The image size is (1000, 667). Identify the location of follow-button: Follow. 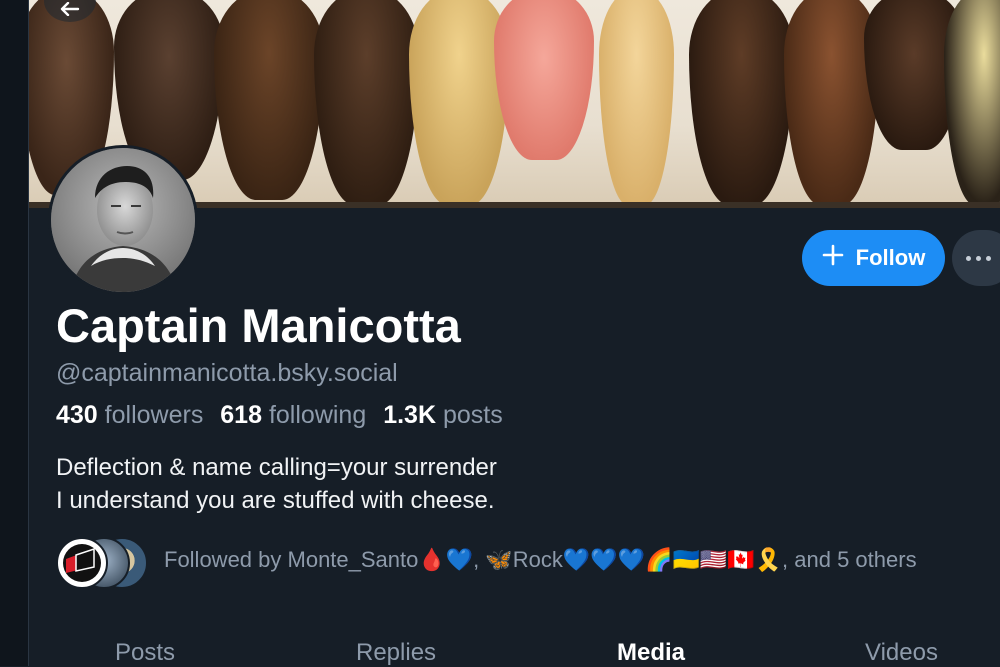
(873, 258).